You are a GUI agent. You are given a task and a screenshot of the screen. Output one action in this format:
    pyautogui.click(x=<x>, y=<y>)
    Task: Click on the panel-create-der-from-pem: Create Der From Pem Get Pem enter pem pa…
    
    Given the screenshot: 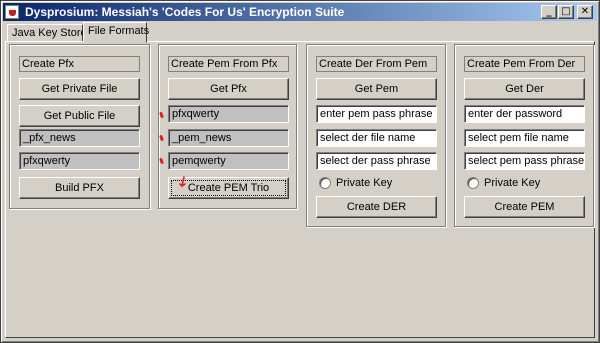 What is the action you would take?
    pyautogui.click(x=376, y=135)
    